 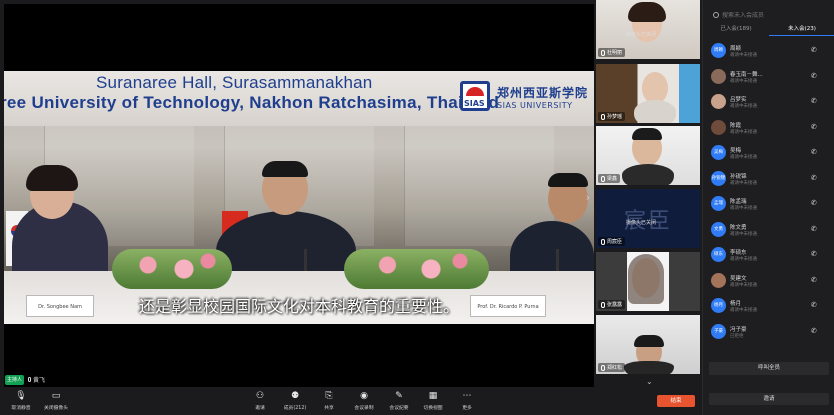 What do you see at coordinates (364, 396) in the screenshot?
I see `record-icon: ◉` at bounding box center [364, 396].